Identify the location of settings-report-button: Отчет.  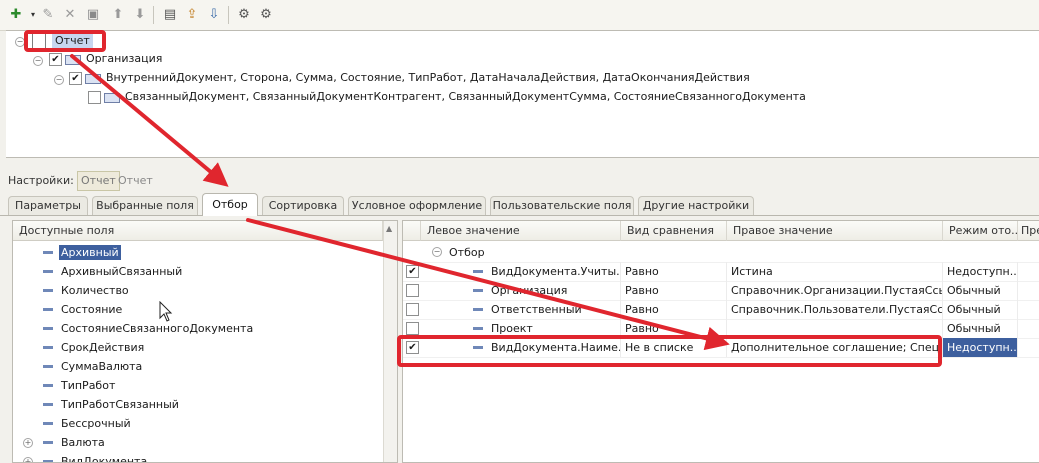
(98, 181).